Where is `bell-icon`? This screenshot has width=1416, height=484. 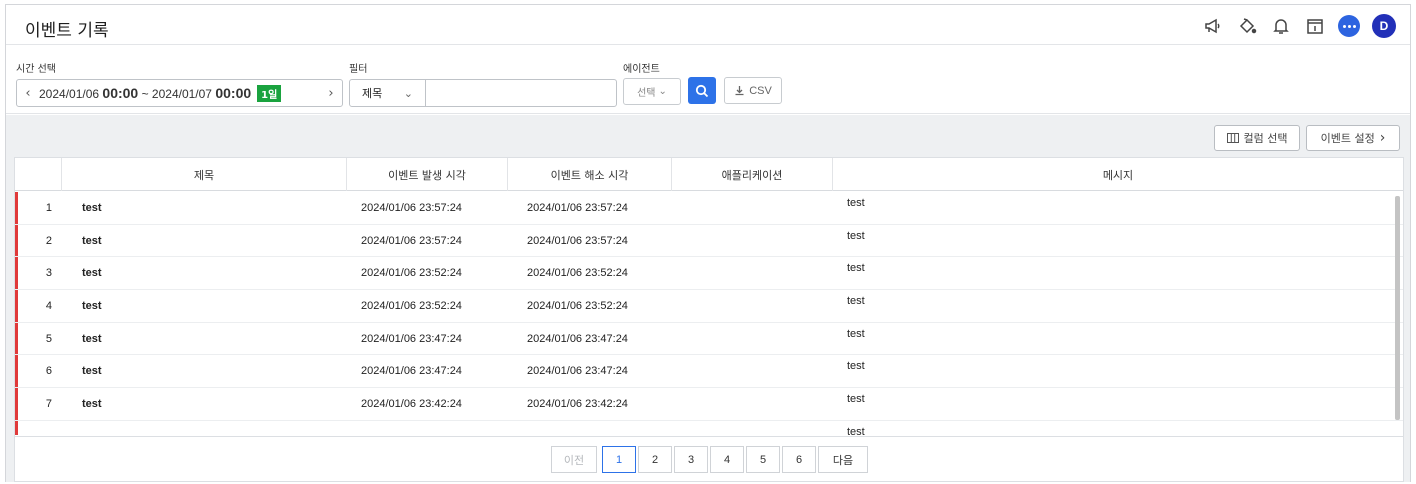
bell-icon is located at coordinates (1281, 26).